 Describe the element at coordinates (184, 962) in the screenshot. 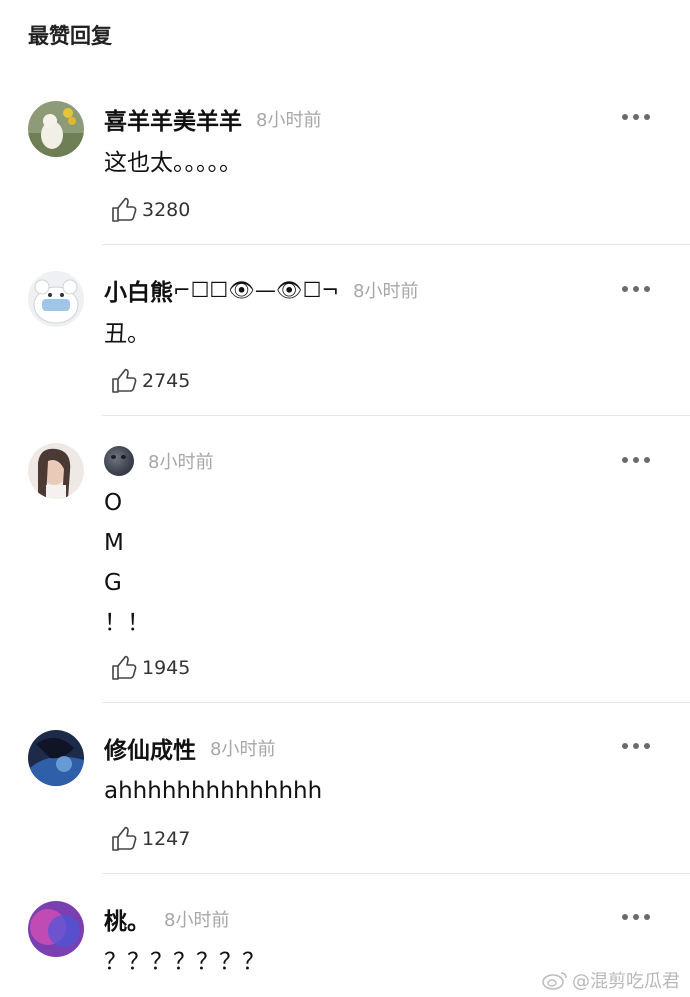

I see `comment-text: ？？？？？？？` at that location.